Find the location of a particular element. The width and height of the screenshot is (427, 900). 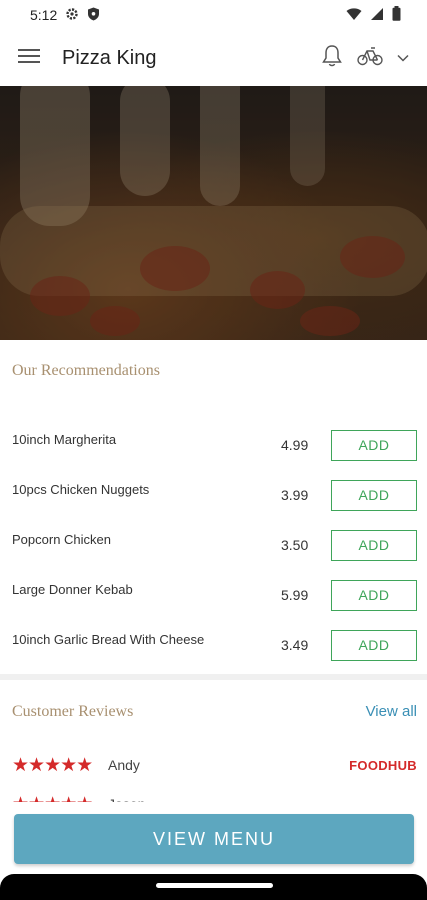

system-nav-bar is located at coordinates (213, 887).